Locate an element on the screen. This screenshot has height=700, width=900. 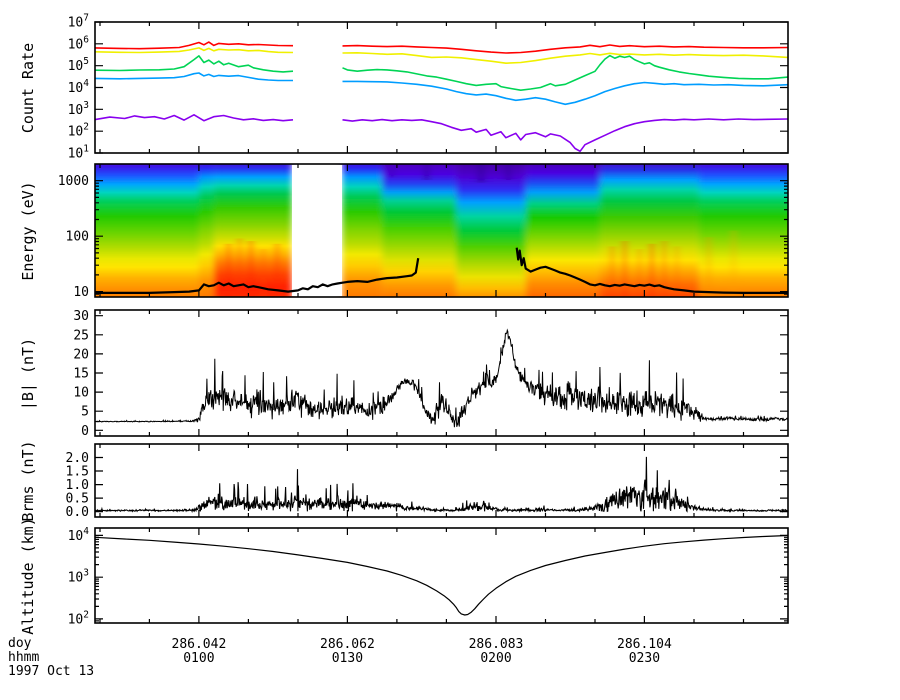
spectrogram-columns is located at coordinates (441, 230).